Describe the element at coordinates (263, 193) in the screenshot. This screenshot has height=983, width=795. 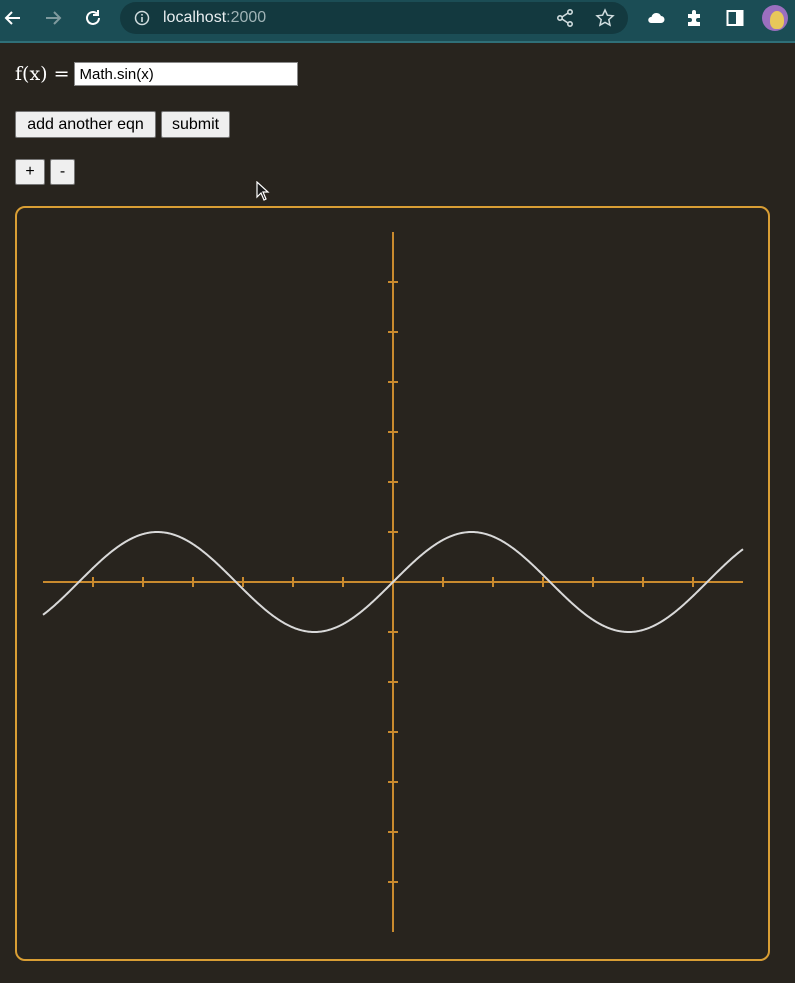
I see `mouse-cursor-icon` at that location.